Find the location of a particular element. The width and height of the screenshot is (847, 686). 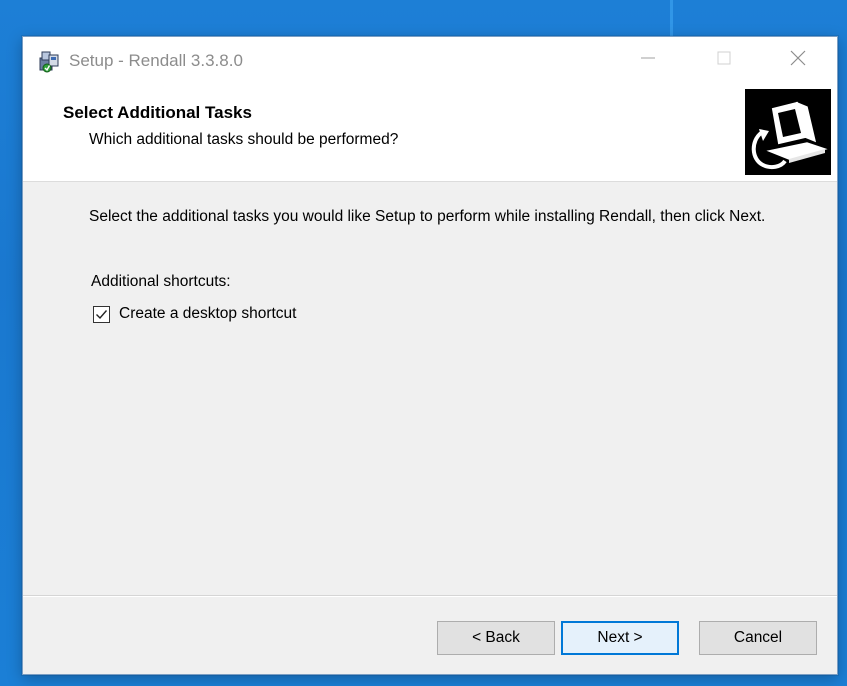

close-icon is located at coordinates (798, 60).